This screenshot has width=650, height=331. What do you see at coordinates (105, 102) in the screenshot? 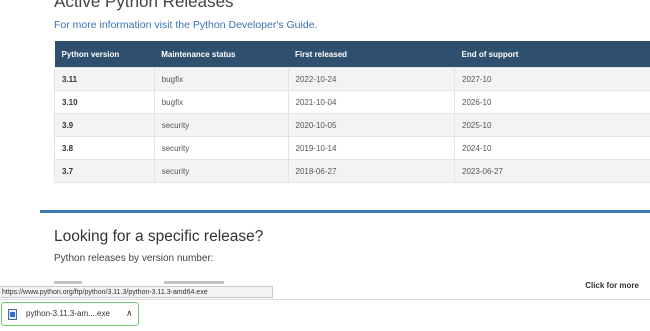
I see `release-version: 3.10` at bounding box center [105, 102].